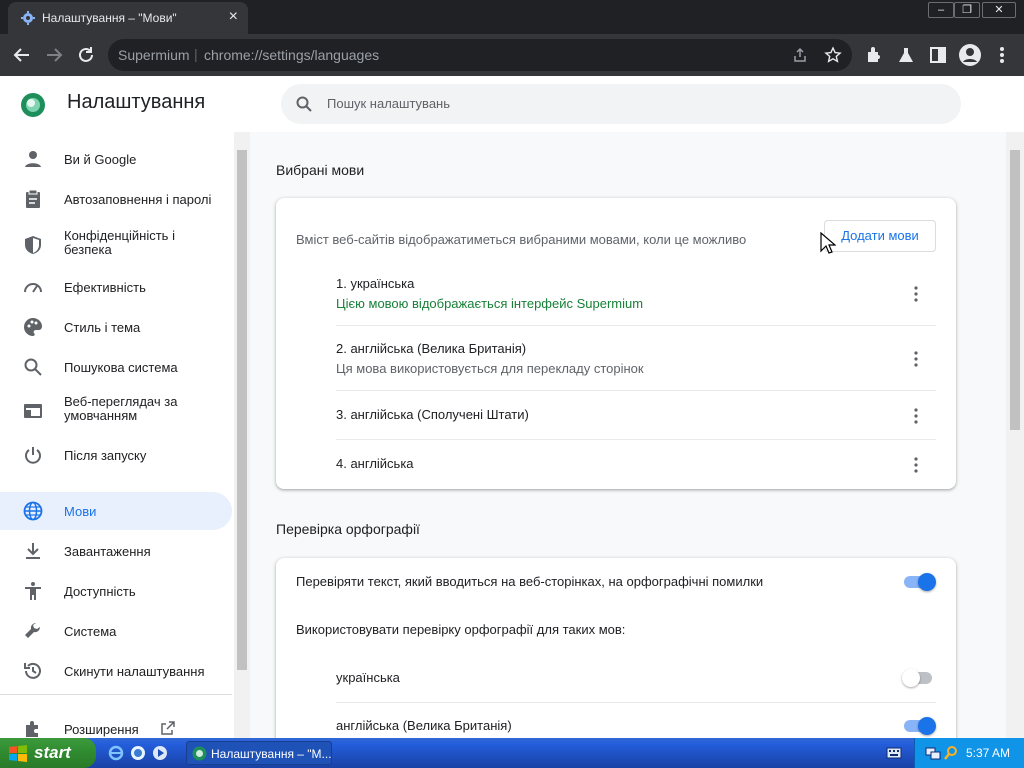 This screenshot has height=768, width=1024. What do you see at coordinates (431, 348) in the screenshot?
I see `language-name: 2. англійська (Велика Британія)` at bounding box center [431, 348].